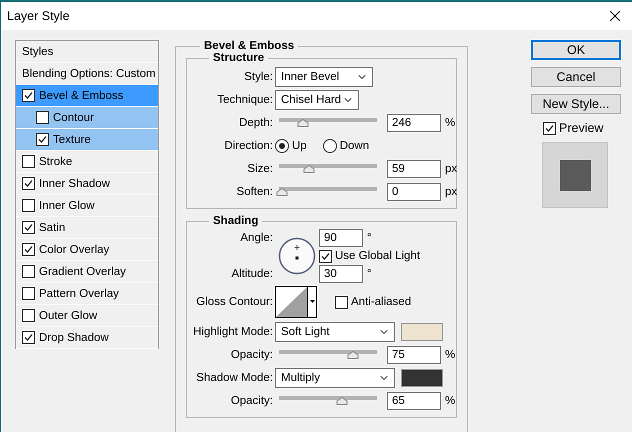 This screenshot has height=432, width=632. Describe the element at coordinates (575, 175) in the screenshot. I see `preview-square` at that location.